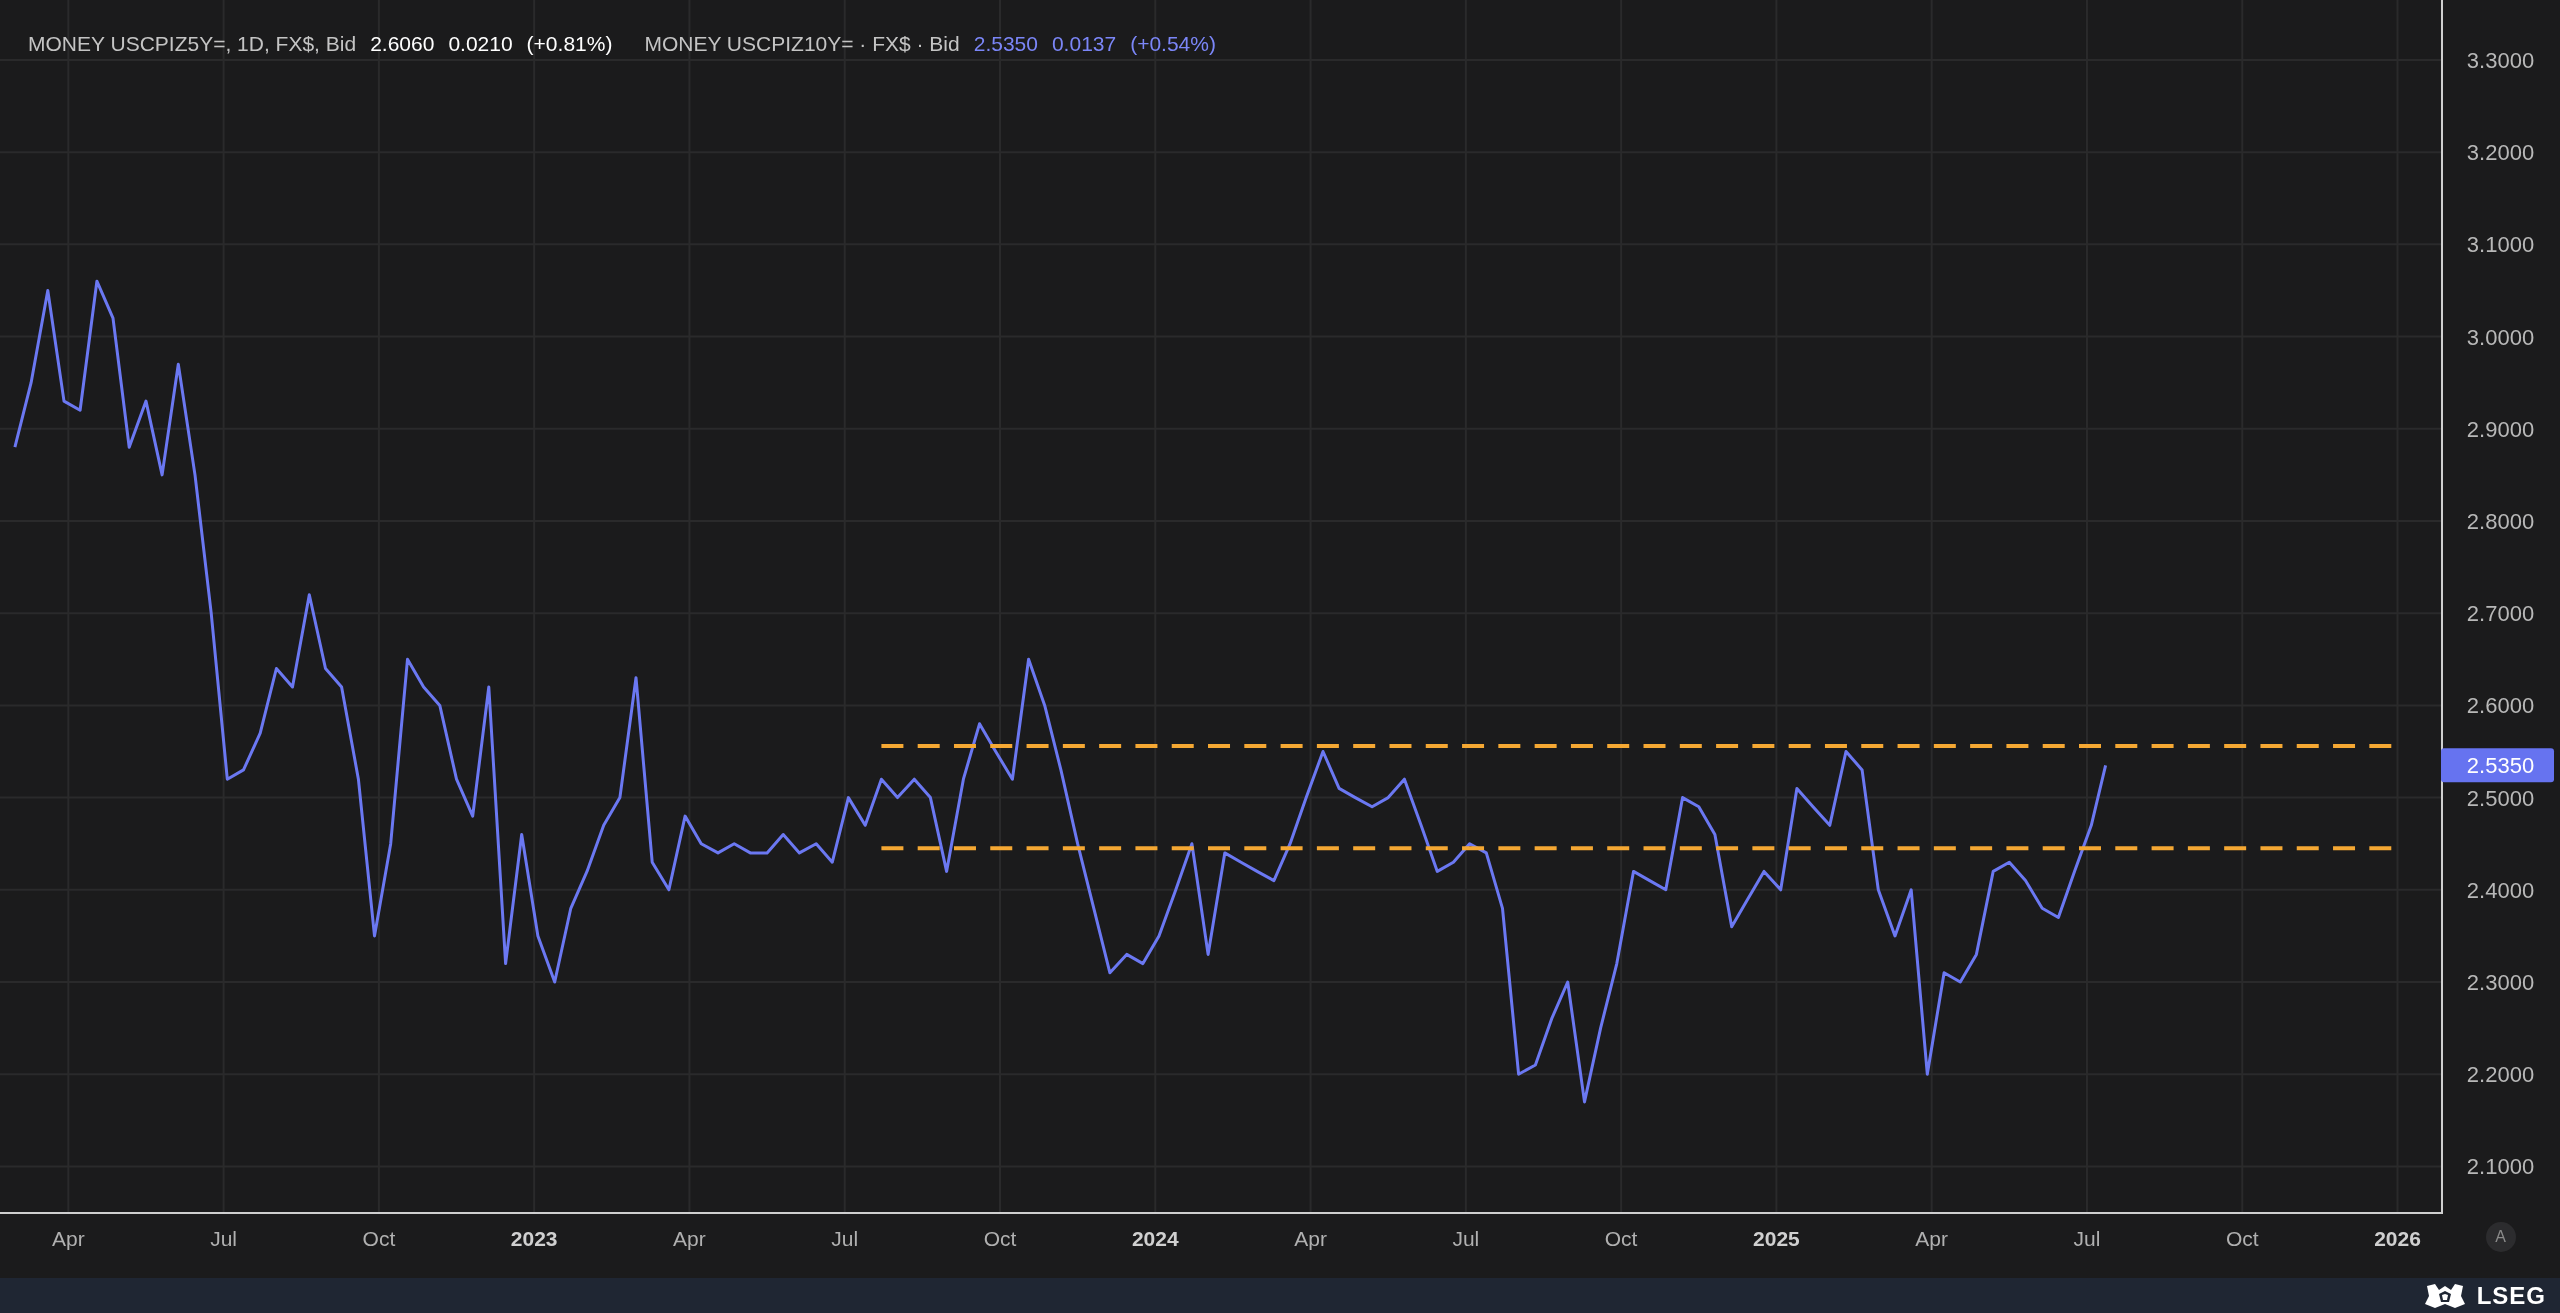  Describe the element at coordinates (534, 1238) in the screenshot. I see `axis-label: 2023` at that location.